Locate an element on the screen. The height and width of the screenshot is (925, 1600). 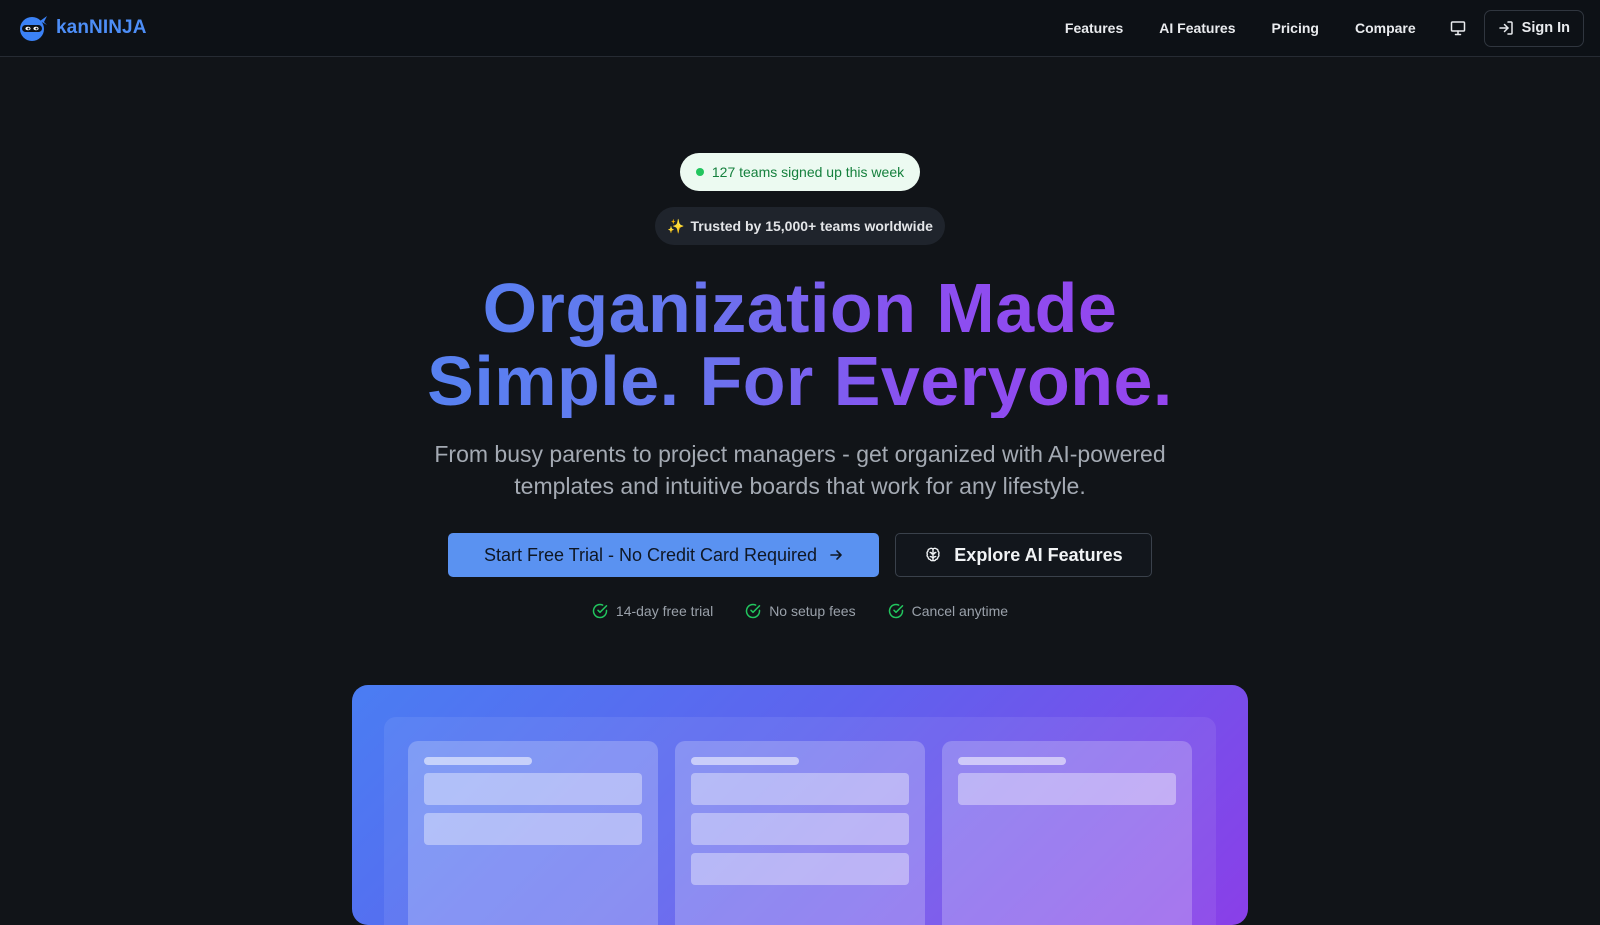
board-preview-frame is located at coordinates (800, 821).